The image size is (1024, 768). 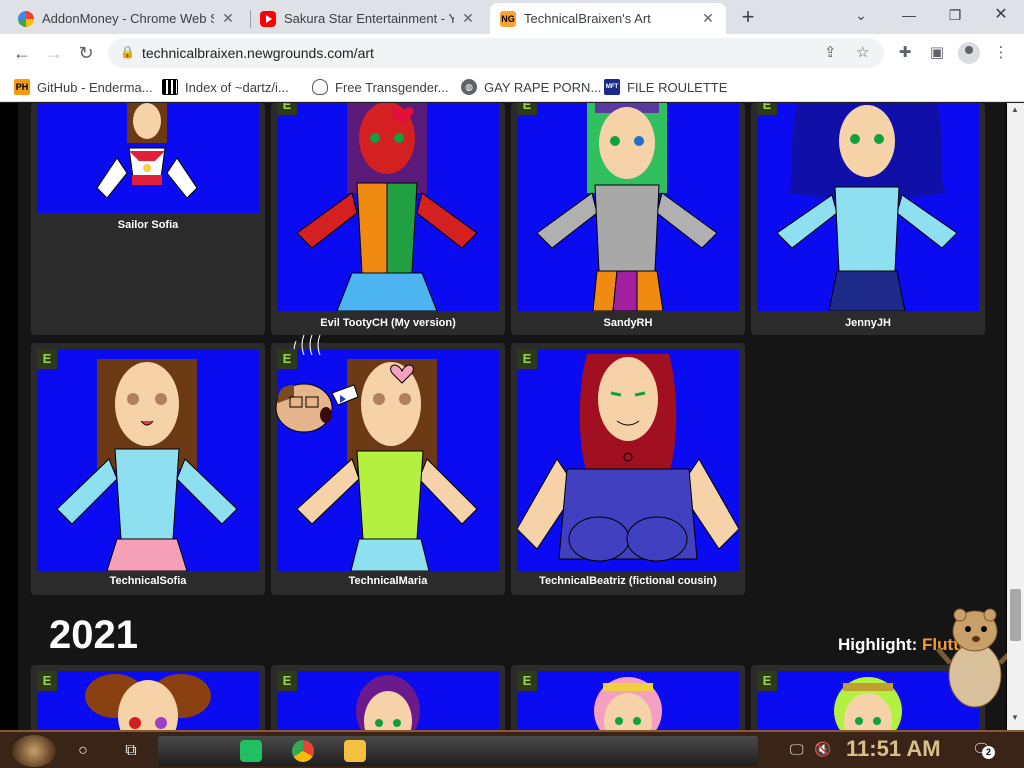 What do you see at coordinates (628, 581) in the screenshot?
I see `art-title: TechnicalBeatriz (fictional cousin)` at bounding box center [628, 581].